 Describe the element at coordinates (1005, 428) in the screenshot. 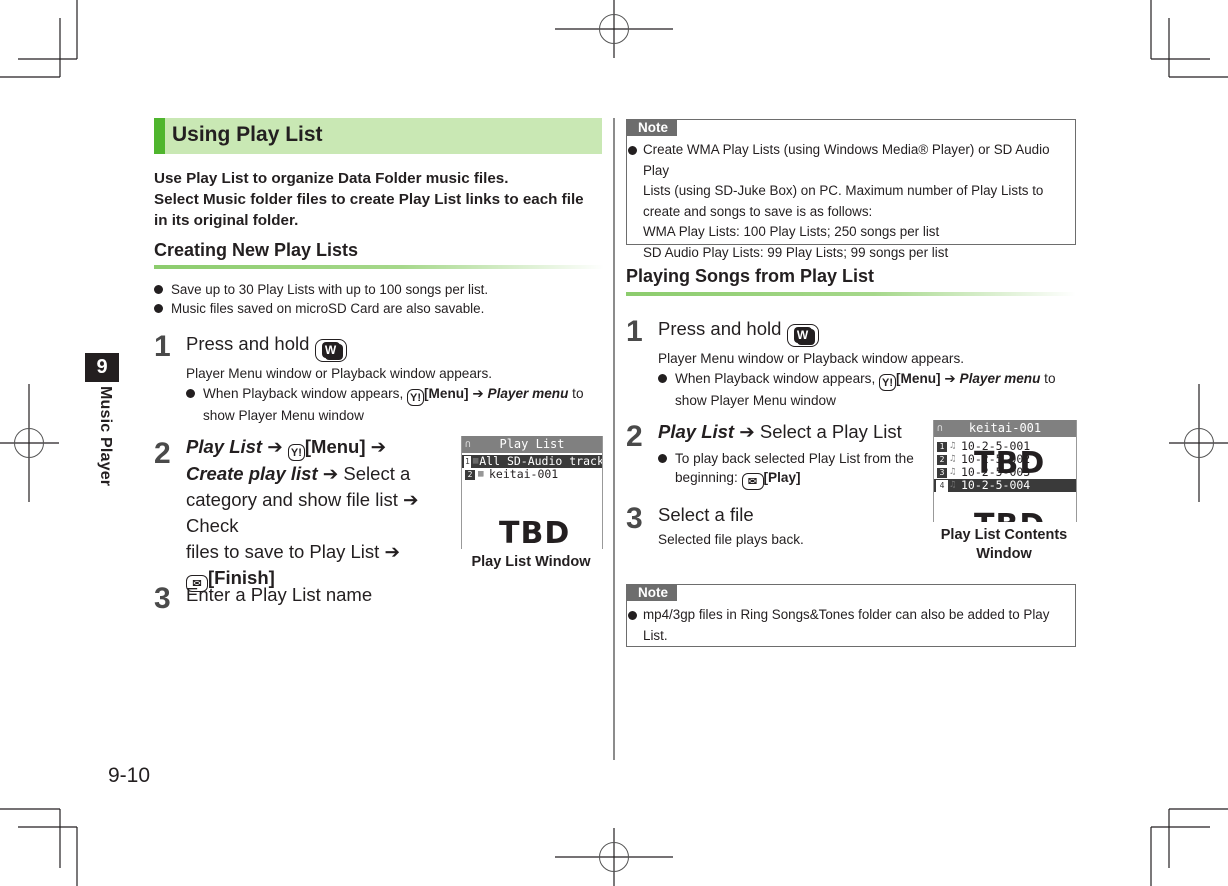

I see `screen-titlebar: ∩ keitai-001` at that location.